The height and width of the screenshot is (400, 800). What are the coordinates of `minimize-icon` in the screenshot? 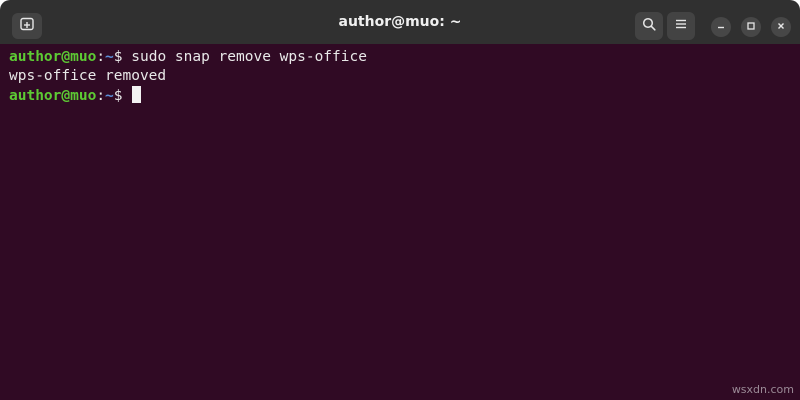 It's located at (721, 27).